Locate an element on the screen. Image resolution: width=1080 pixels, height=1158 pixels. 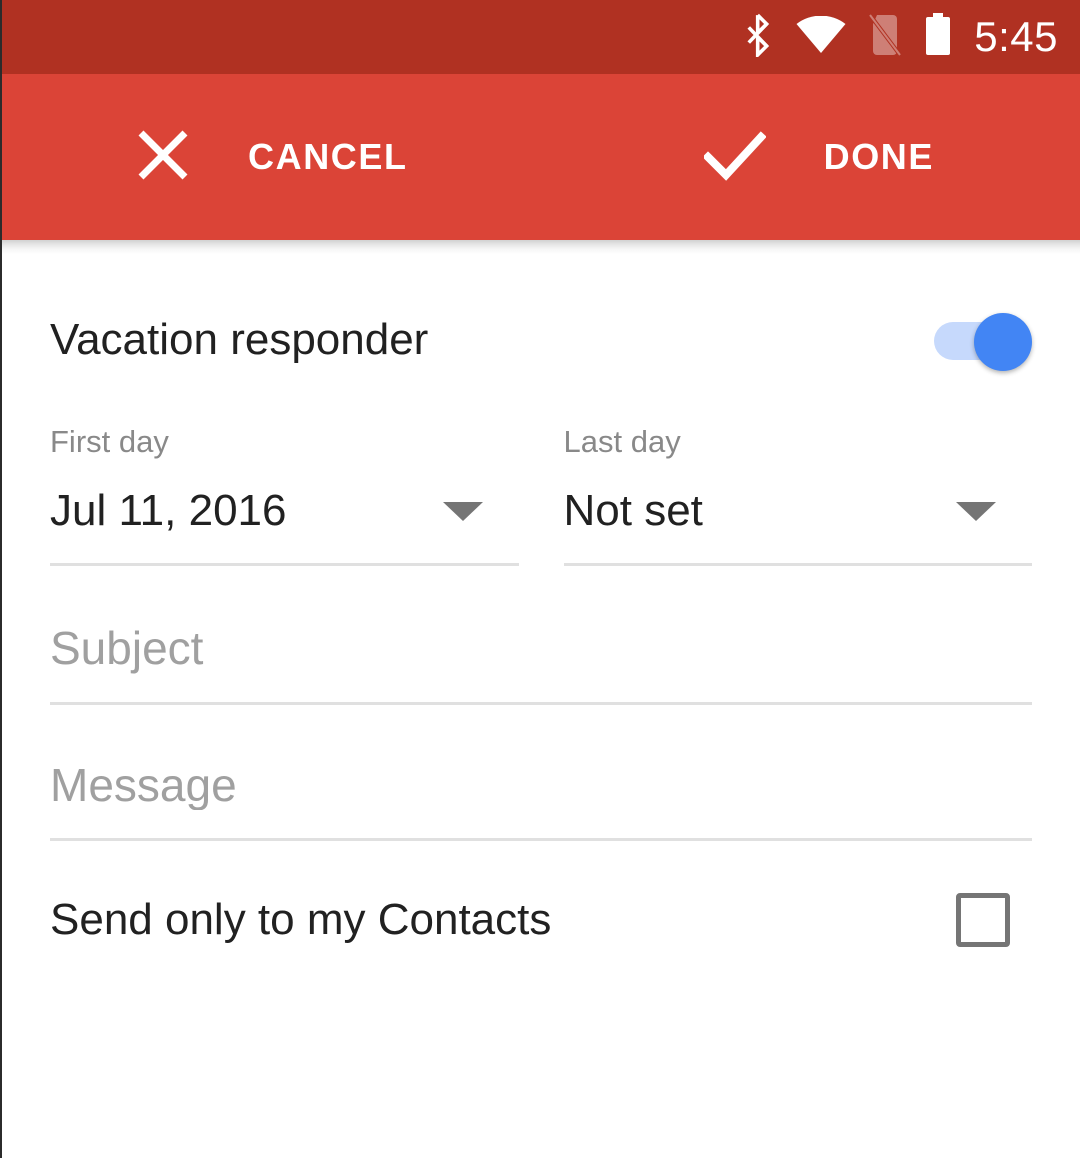
vacation-responder-label: Vacation responder is located at coordinates (239, 339).